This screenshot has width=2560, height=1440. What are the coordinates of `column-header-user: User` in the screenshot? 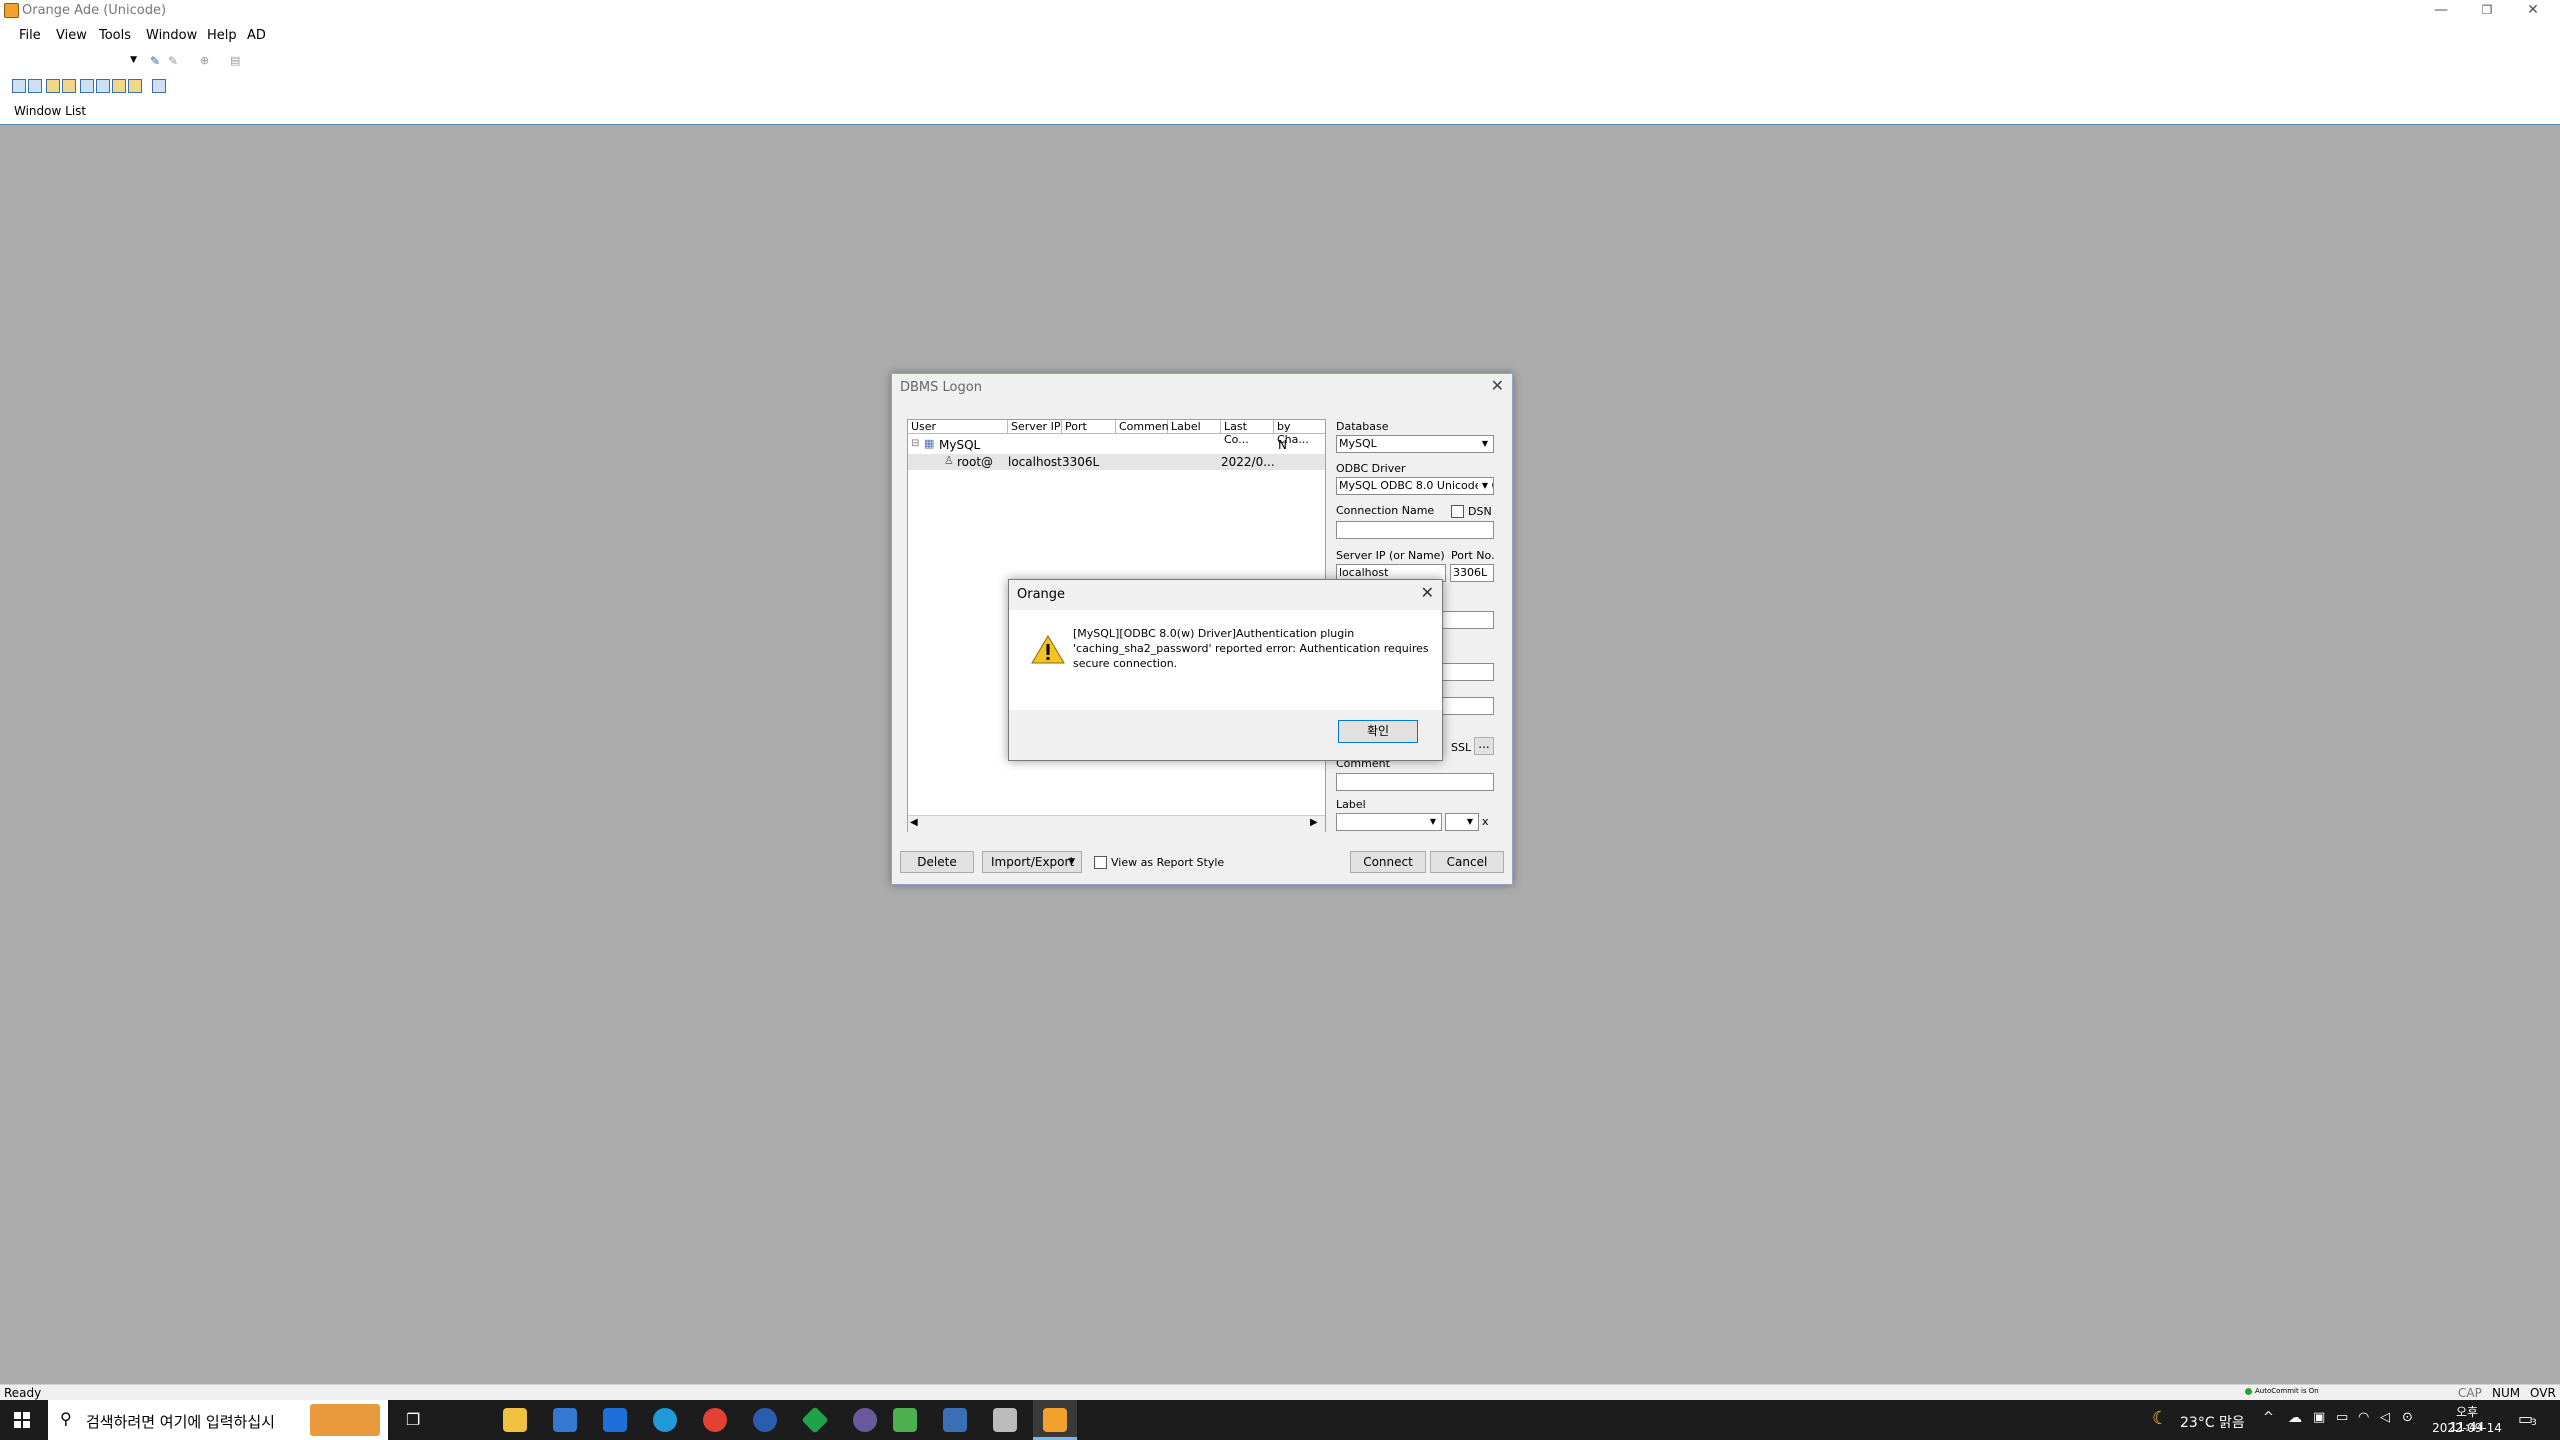 It's located at (958, 427).